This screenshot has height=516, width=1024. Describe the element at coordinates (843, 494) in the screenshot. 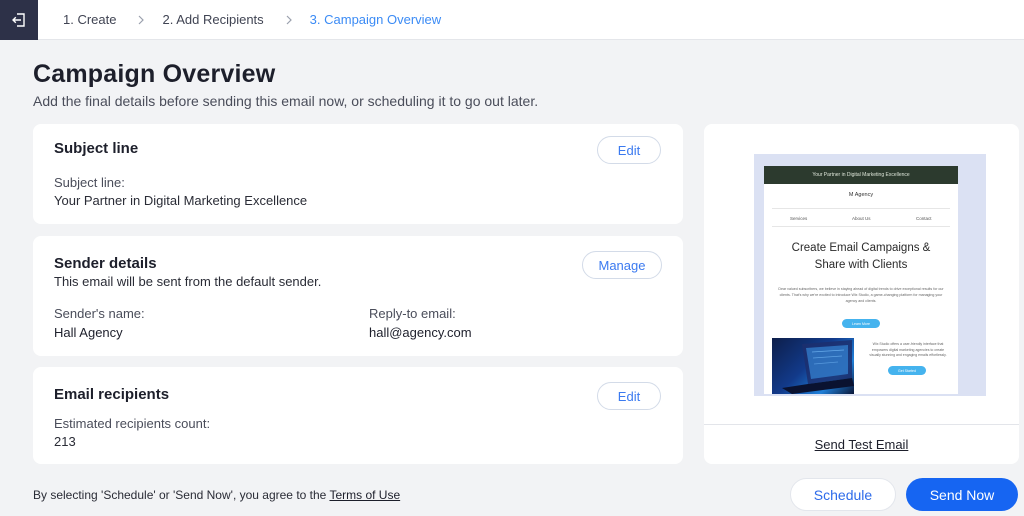

I see `schedule-button: Schedule` at that location.